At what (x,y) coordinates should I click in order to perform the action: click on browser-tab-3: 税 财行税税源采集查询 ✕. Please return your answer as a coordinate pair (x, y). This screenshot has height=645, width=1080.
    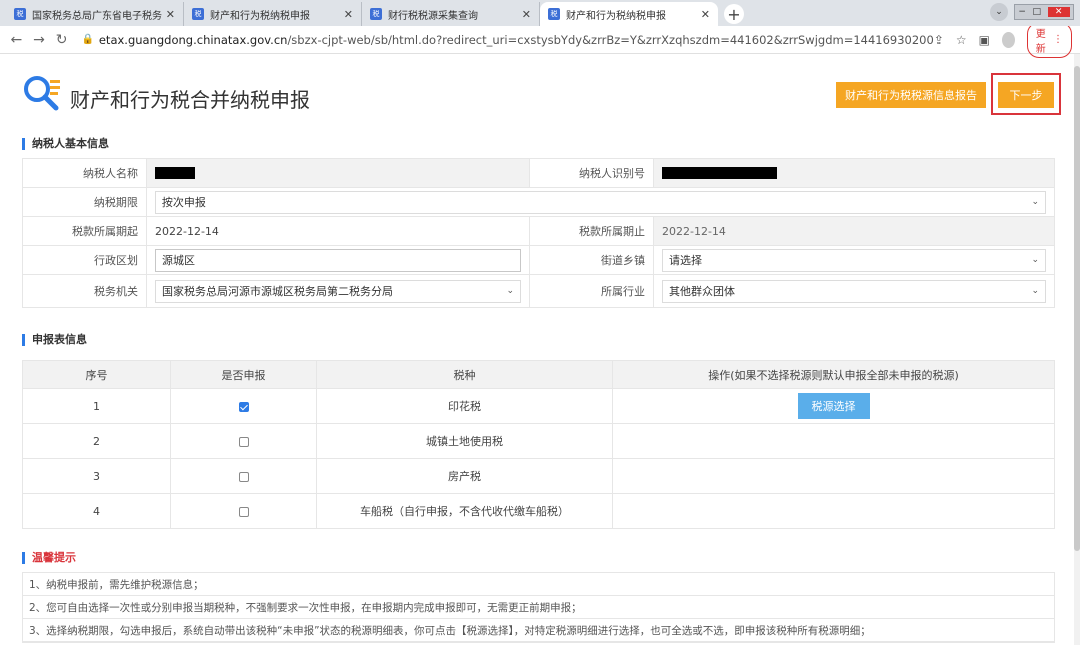
    Looking at the image, I should click on (451, 14).